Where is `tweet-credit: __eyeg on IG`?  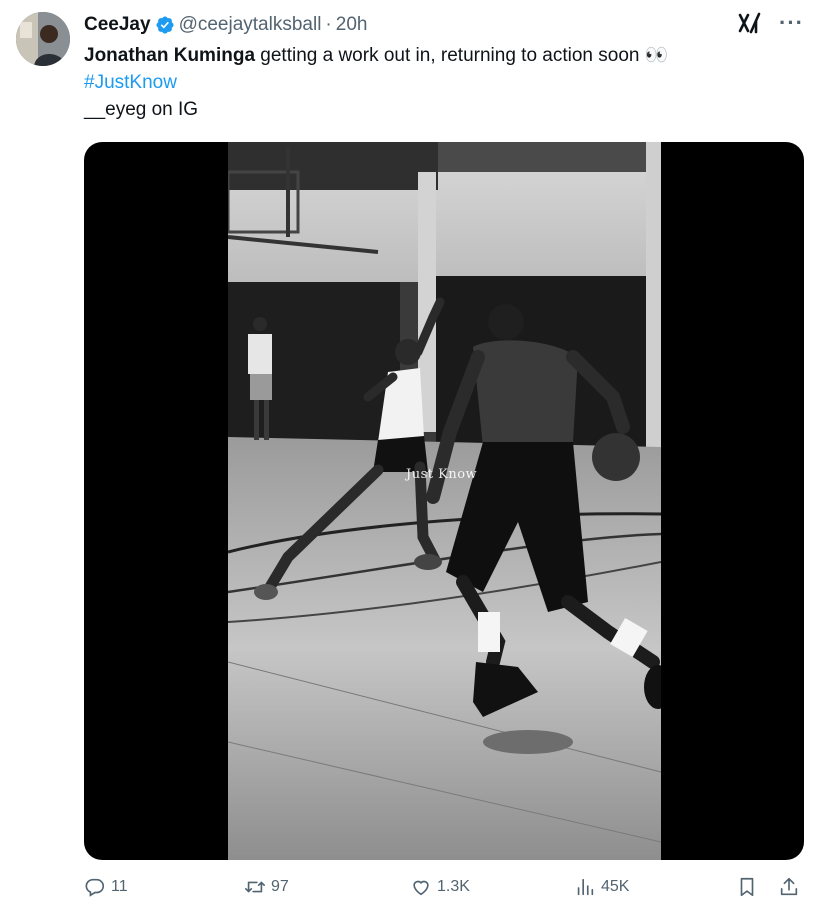
tweet-credit: __eyeg on IG is located at coordinates (141, 109).